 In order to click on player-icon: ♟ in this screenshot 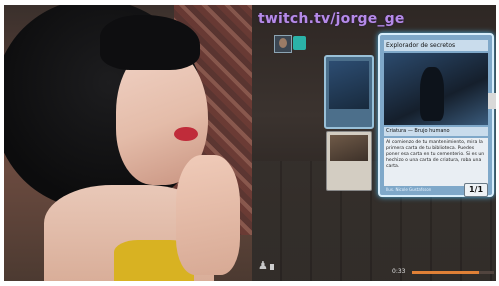, I will do `click(266, 266)`.